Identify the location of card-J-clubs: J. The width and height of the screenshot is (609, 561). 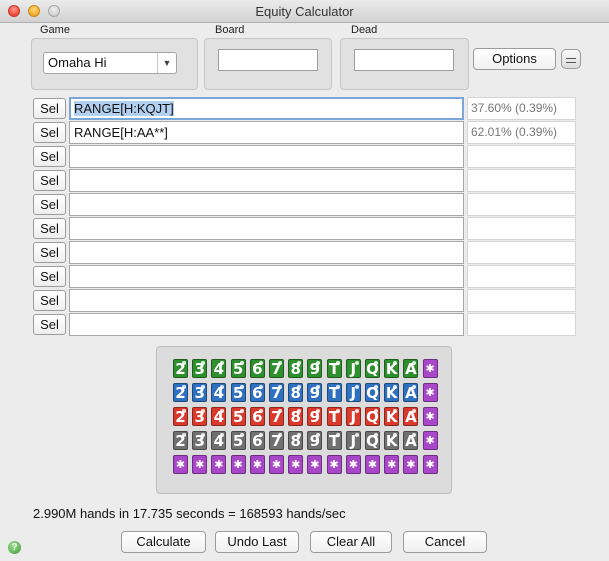
(353, 416).